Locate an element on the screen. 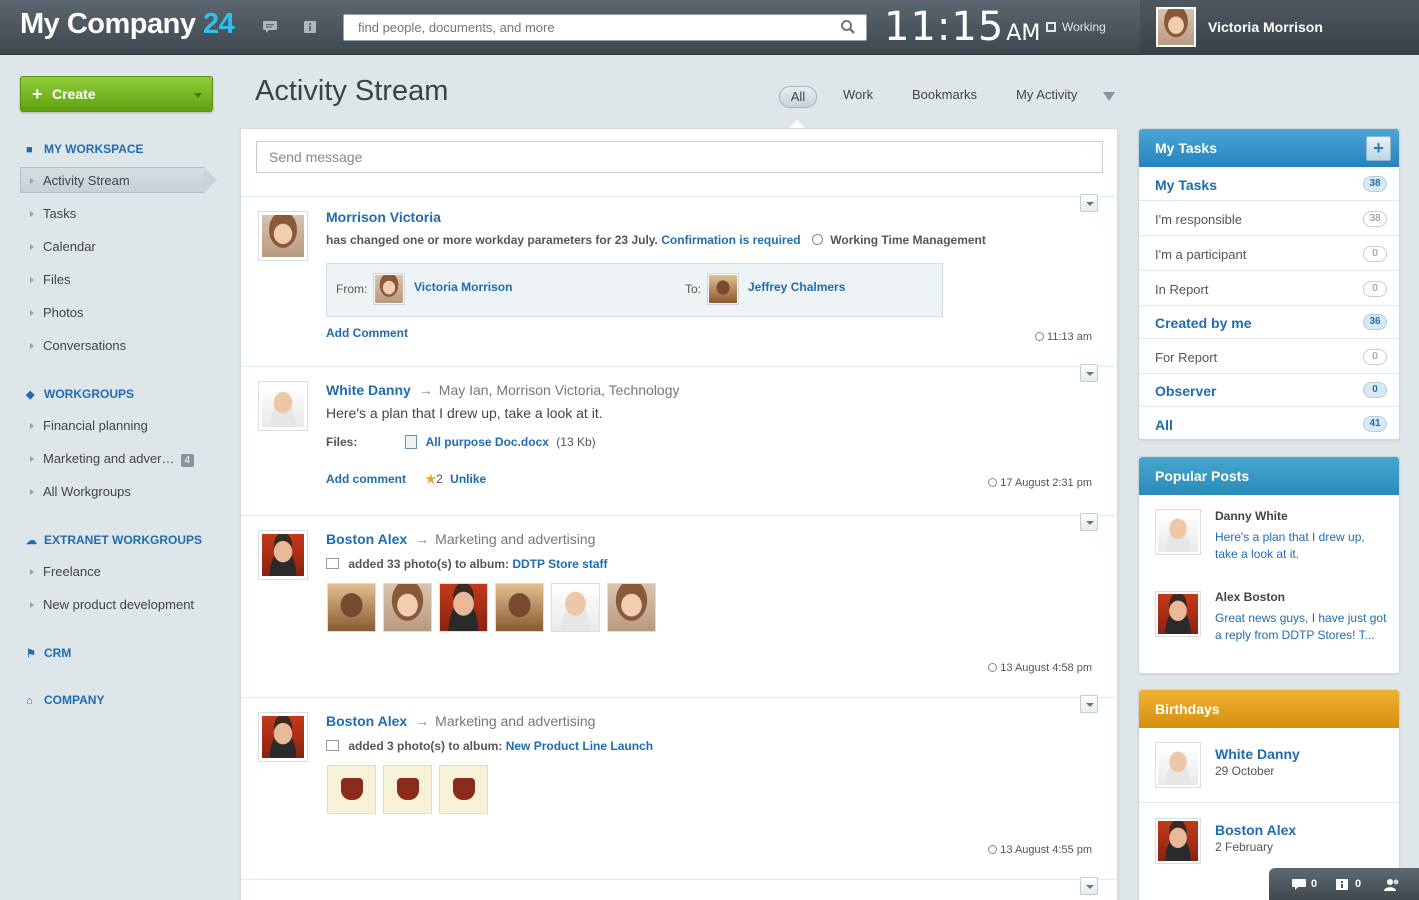 The image size is (1419, 900). sidebar-item-activity-stream: Activity Stream is located at coordinates (80, 180).